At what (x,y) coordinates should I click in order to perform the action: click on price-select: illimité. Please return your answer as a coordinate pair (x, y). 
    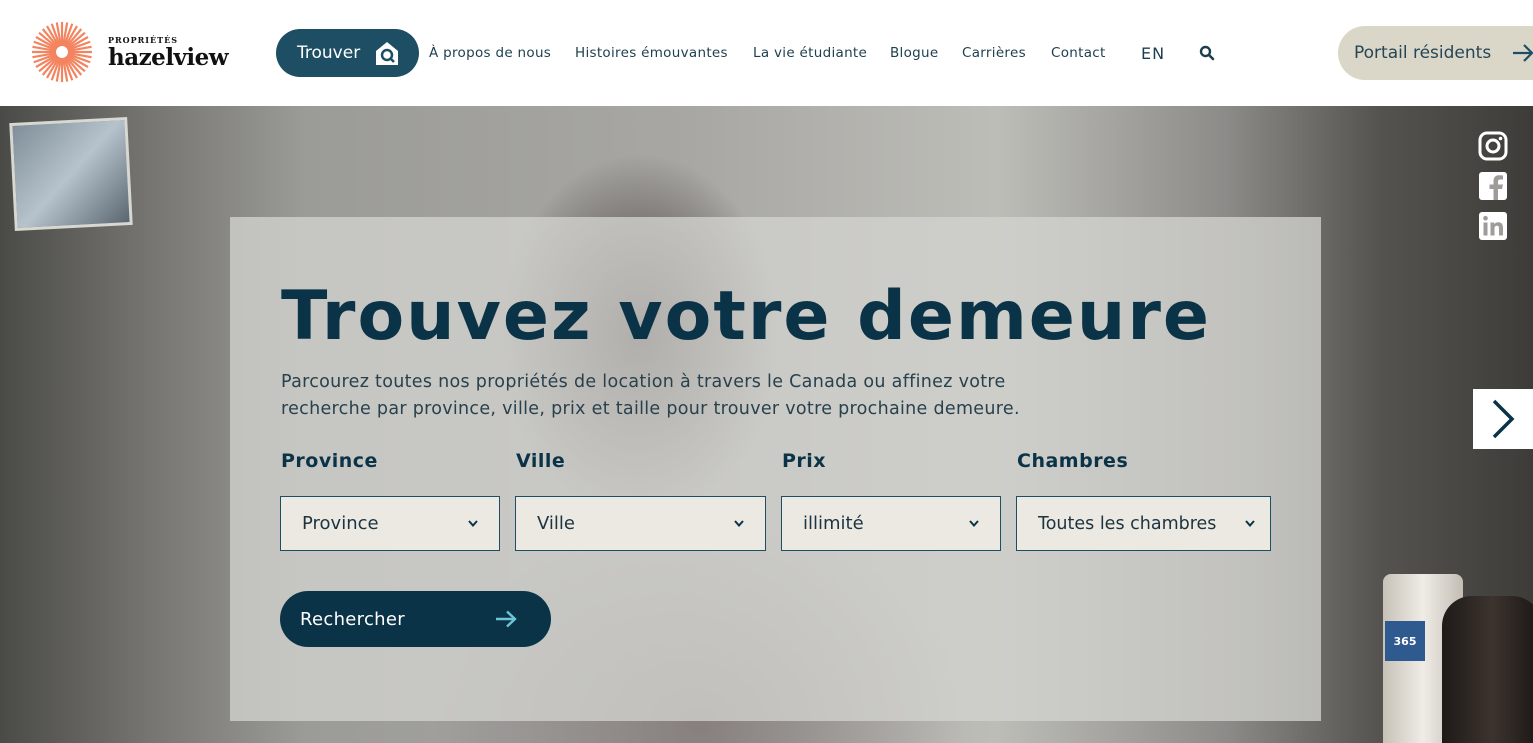
    Looking at the image, I should click on (891, 523).